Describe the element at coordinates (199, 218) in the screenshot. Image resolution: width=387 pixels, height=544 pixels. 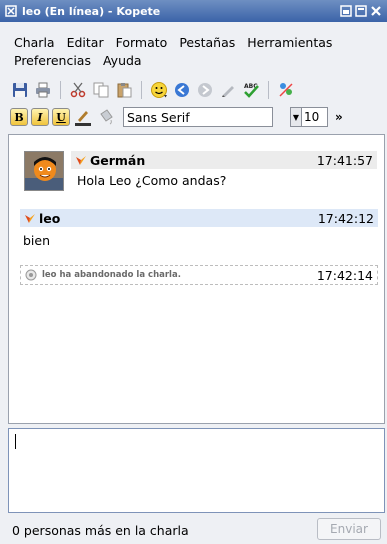
I see `message-header-own: leo 17:42:12` at that location.